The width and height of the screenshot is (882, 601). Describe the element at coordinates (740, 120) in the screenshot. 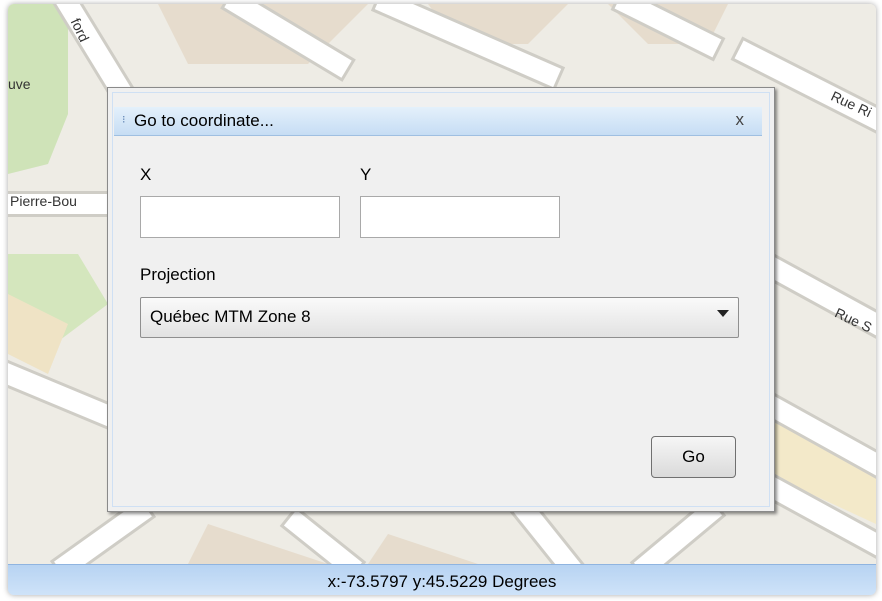

I see `close-icon: x` at that location.